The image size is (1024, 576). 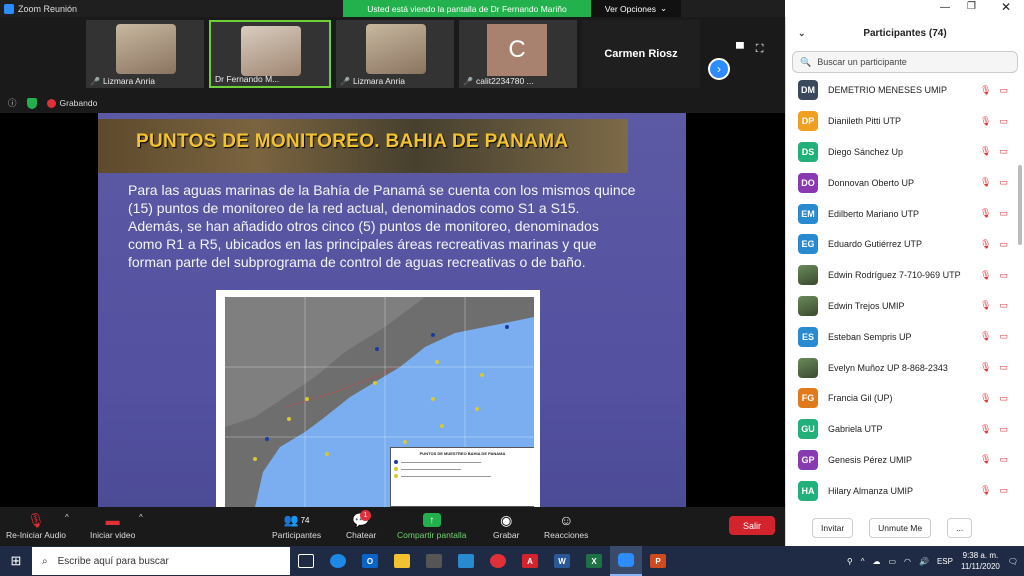 I want to click on info-icon: ⓘ, so click(x=12, y=103).